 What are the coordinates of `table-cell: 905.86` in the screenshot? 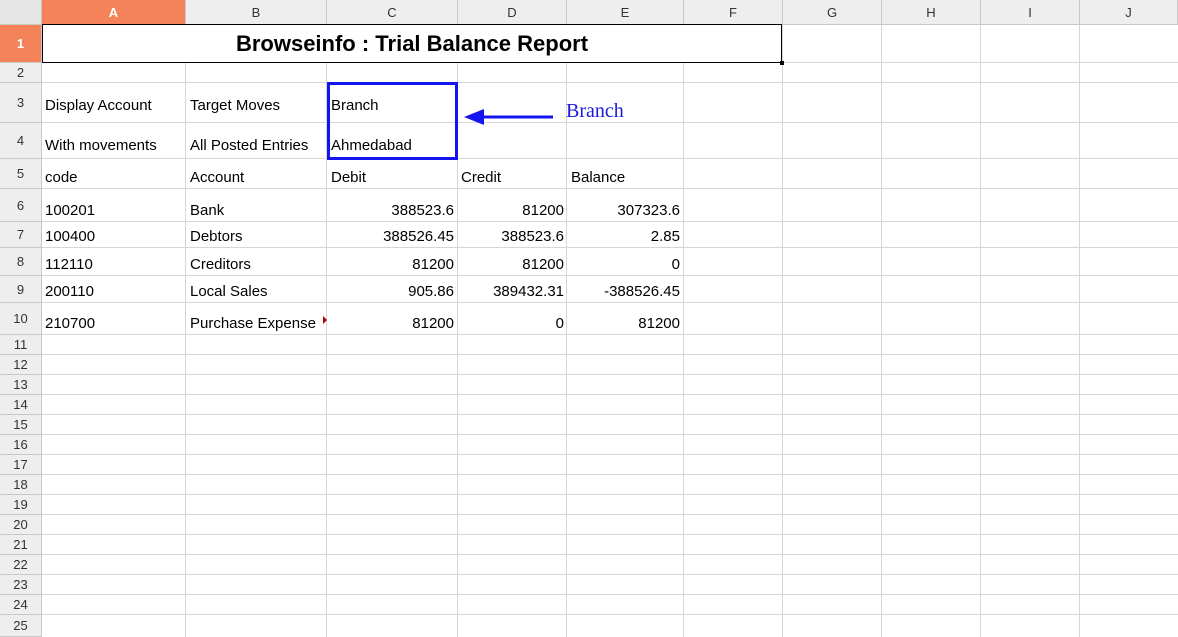 It's located at (394, 292).